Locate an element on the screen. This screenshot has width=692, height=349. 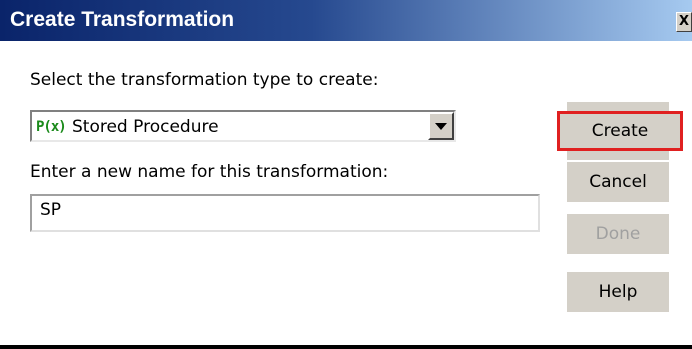
close-icon: X is located at coordinates (684, 21).